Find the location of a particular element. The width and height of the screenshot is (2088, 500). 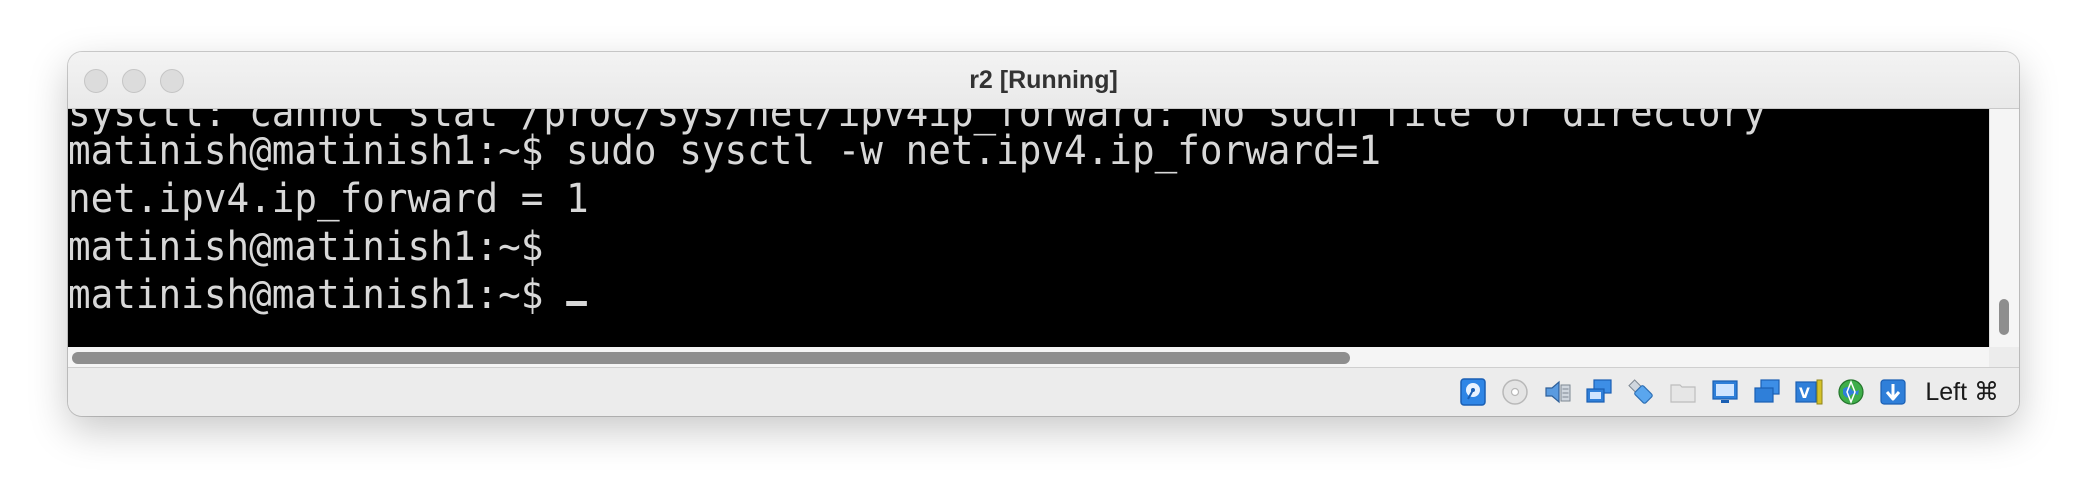

network-icon is located at coordinates (1599, 392).